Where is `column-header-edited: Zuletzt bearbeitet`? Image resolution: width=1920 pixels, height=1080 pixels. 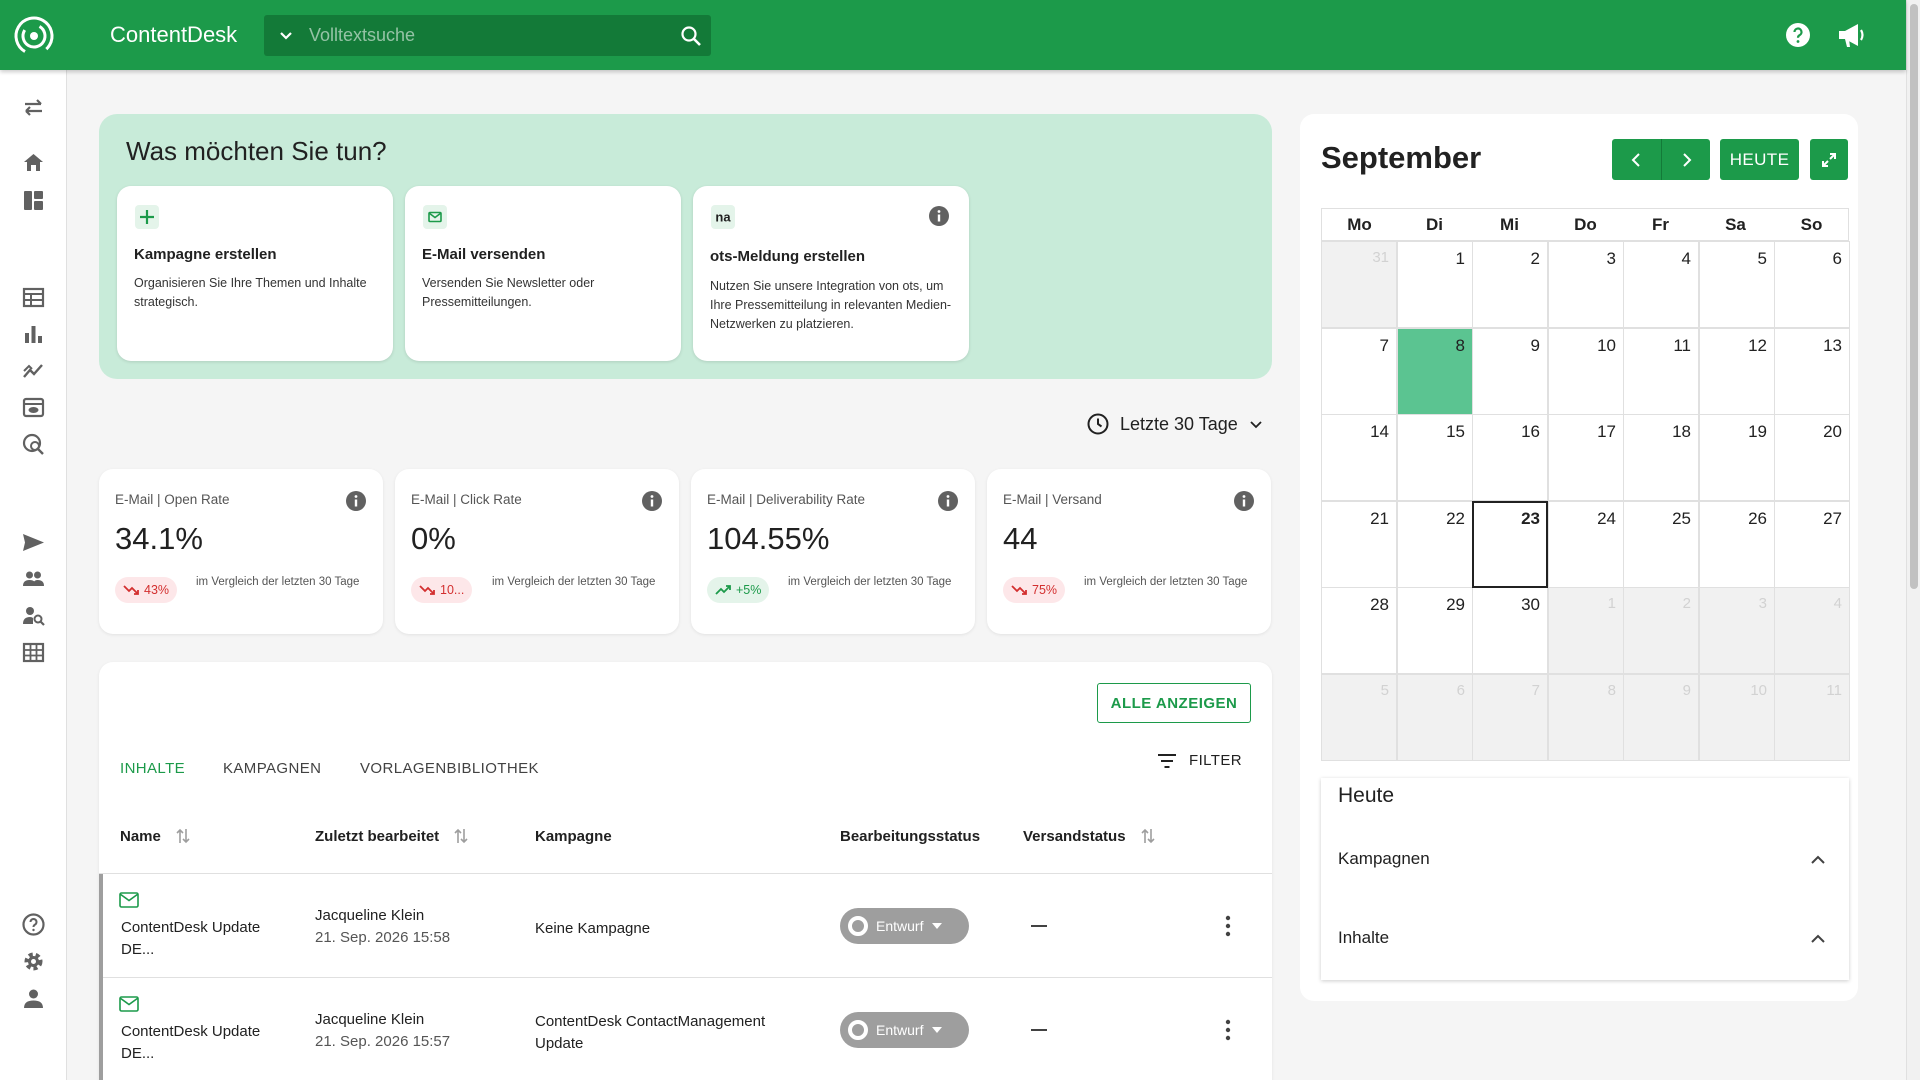
column-header-edited: Zuletzt bearbeitet is located at coordinates (392, 836).